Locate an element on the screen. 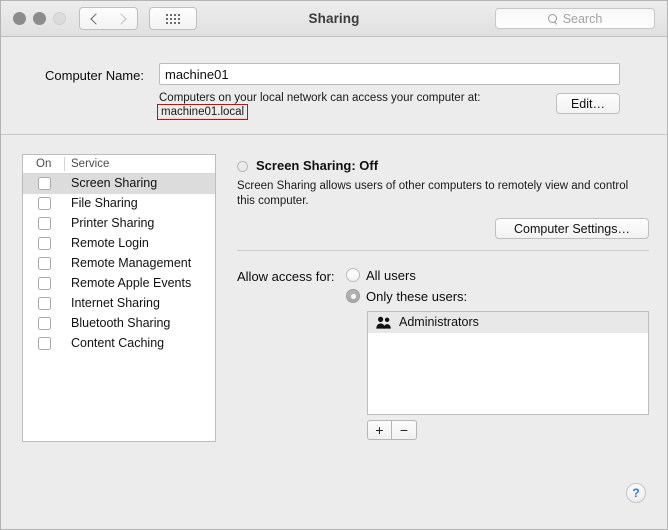 The width and height of the screenshot is (668, 530). computer-name-label: Computer Name: is located at coordinates (94, 75).